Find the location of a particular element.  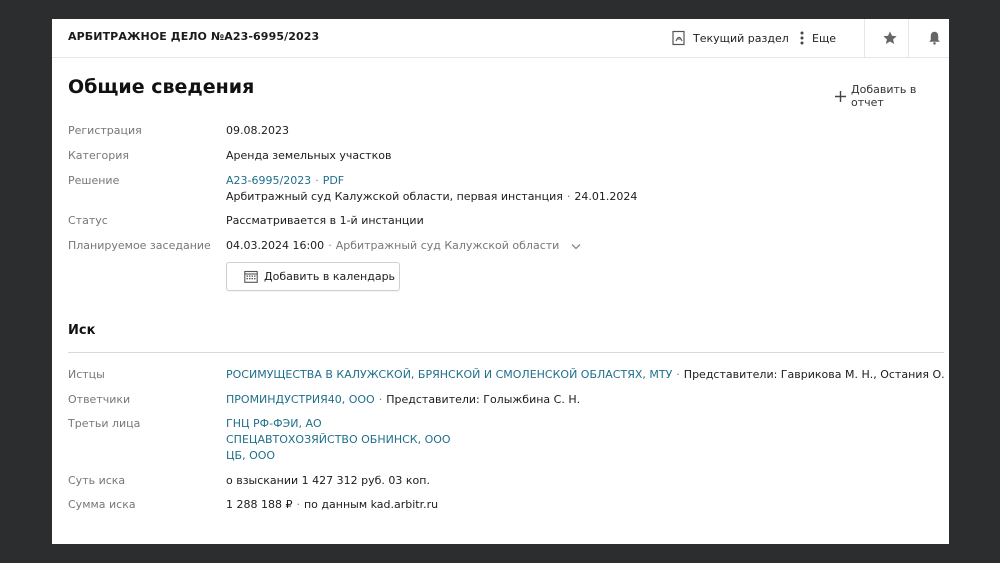

calendar-icon is located at coordinates (254, 276).